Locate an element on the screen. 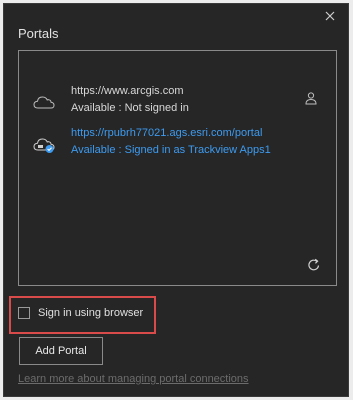 Image resolution: width=353 pixels, height=400 pixels. sign-in-browser-option: Sign in using browser is located at coordinates (80, 313).